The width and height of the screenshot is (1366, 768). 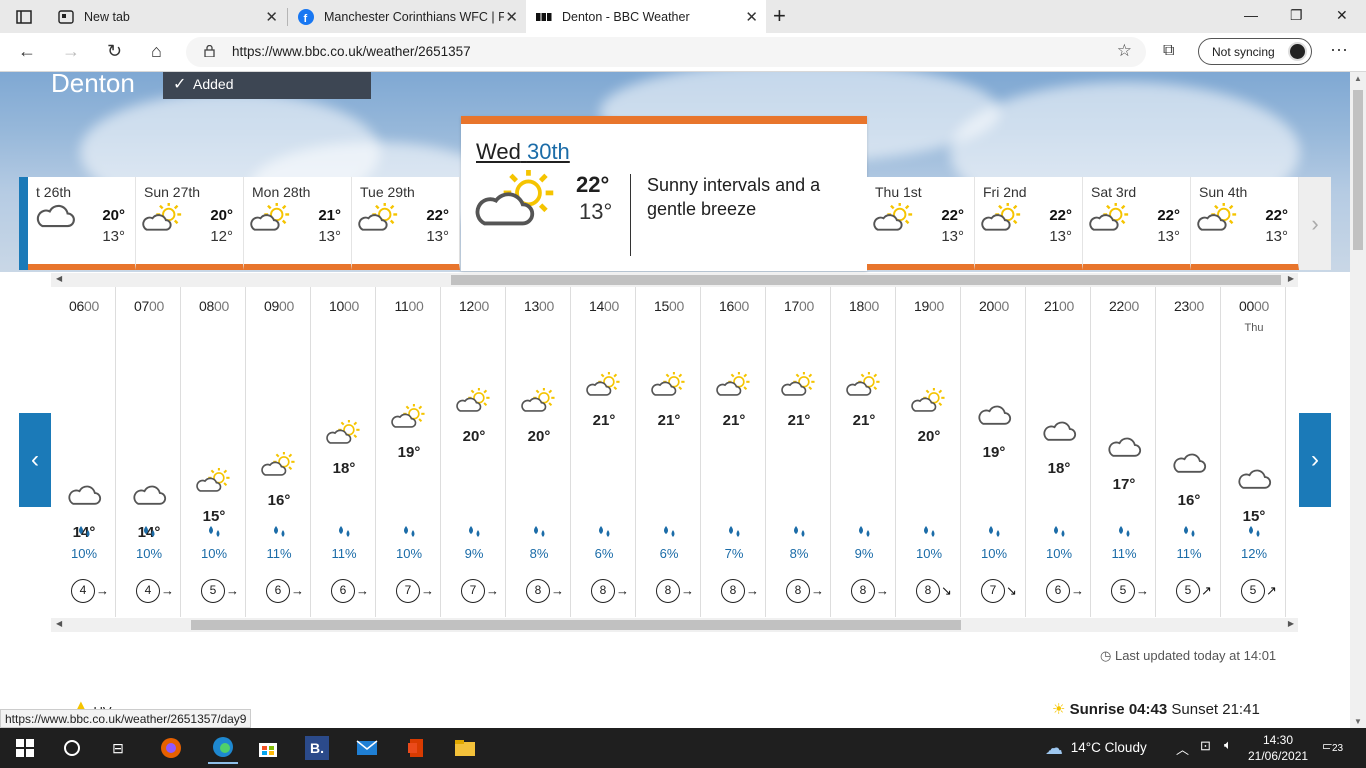 What do you see at coordinates (82, 223) in the screenshot?
I see `day-card: t 26th 20° 13°` at bounding box center [82, 223].